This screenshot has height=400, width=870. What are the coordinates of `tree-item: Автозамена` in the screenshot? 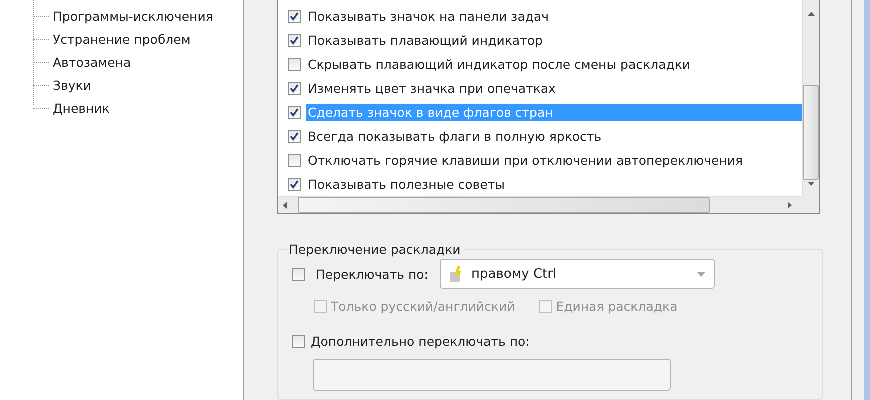 It's located at (92, 62).